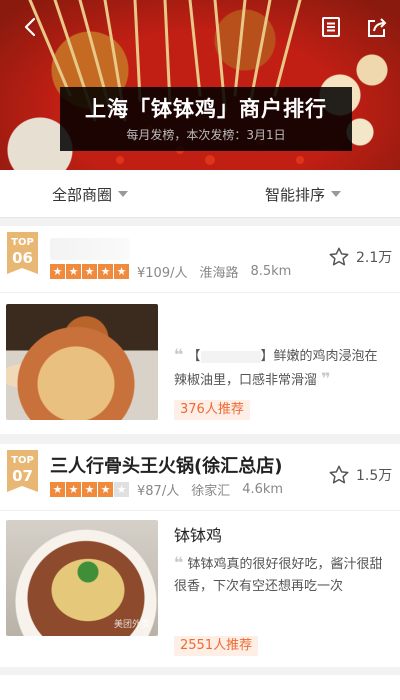 The image size is (400, 700). I want to click on list-button, so click(331, 27).